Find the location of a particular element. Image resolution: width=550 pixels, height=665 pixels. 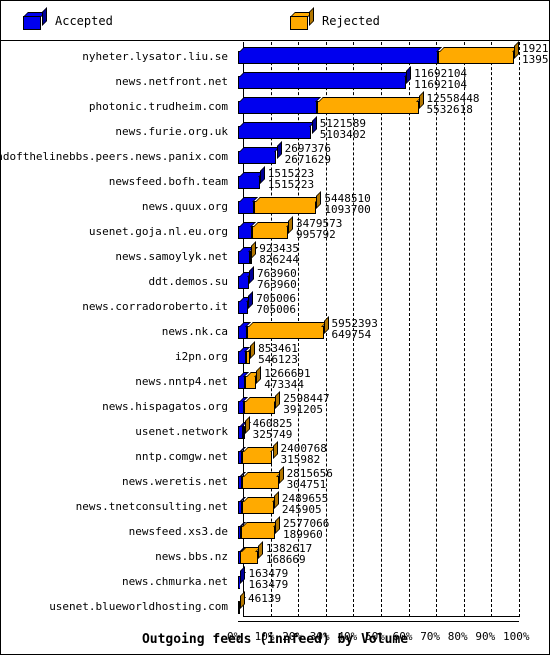

value-labels: 2577066 189960 is located at coordinates (306, 529).